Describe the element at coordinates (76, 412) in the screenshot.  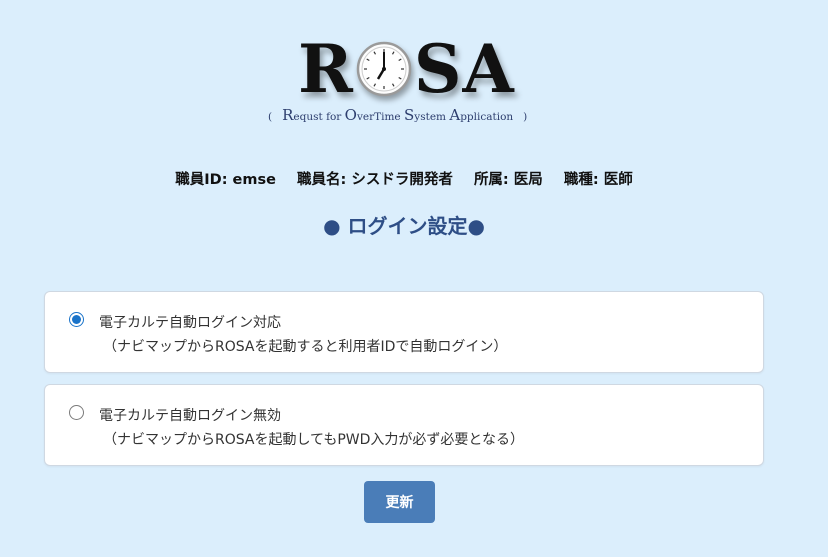
I see `radio-auto-login-disabled` at that location.